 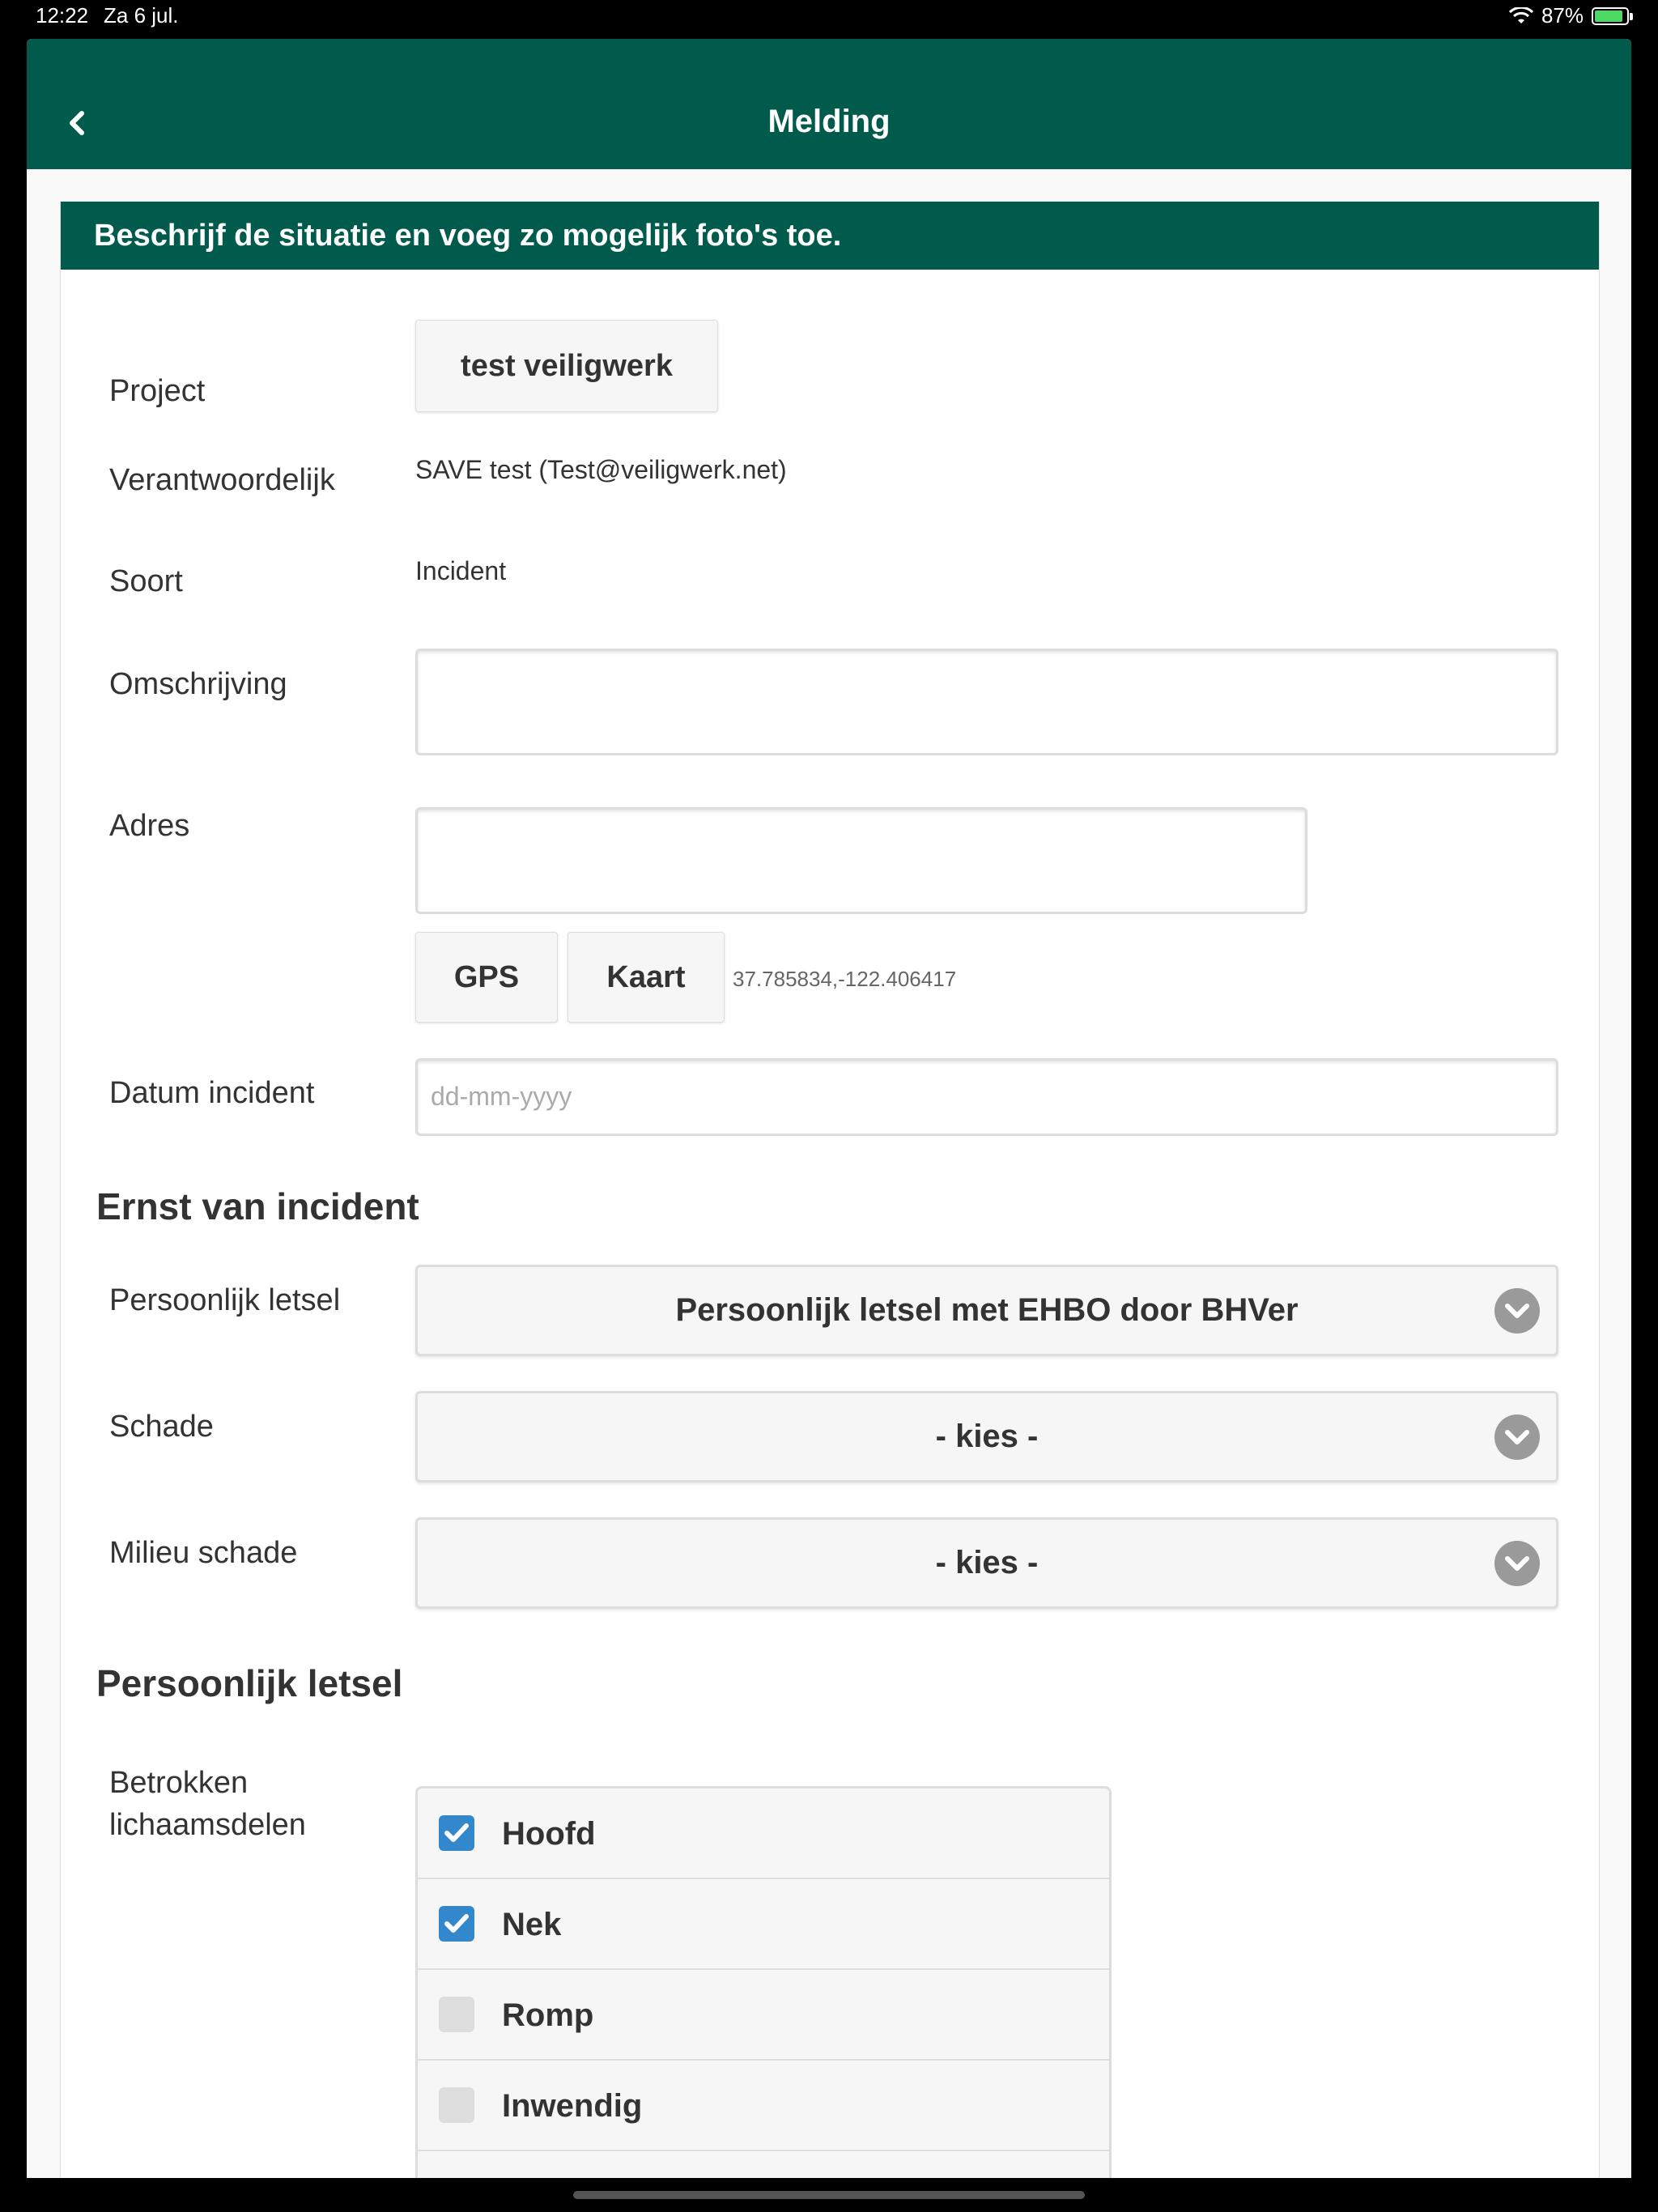 I want to click on status-right: 87%, so click(x=1570, y=16).